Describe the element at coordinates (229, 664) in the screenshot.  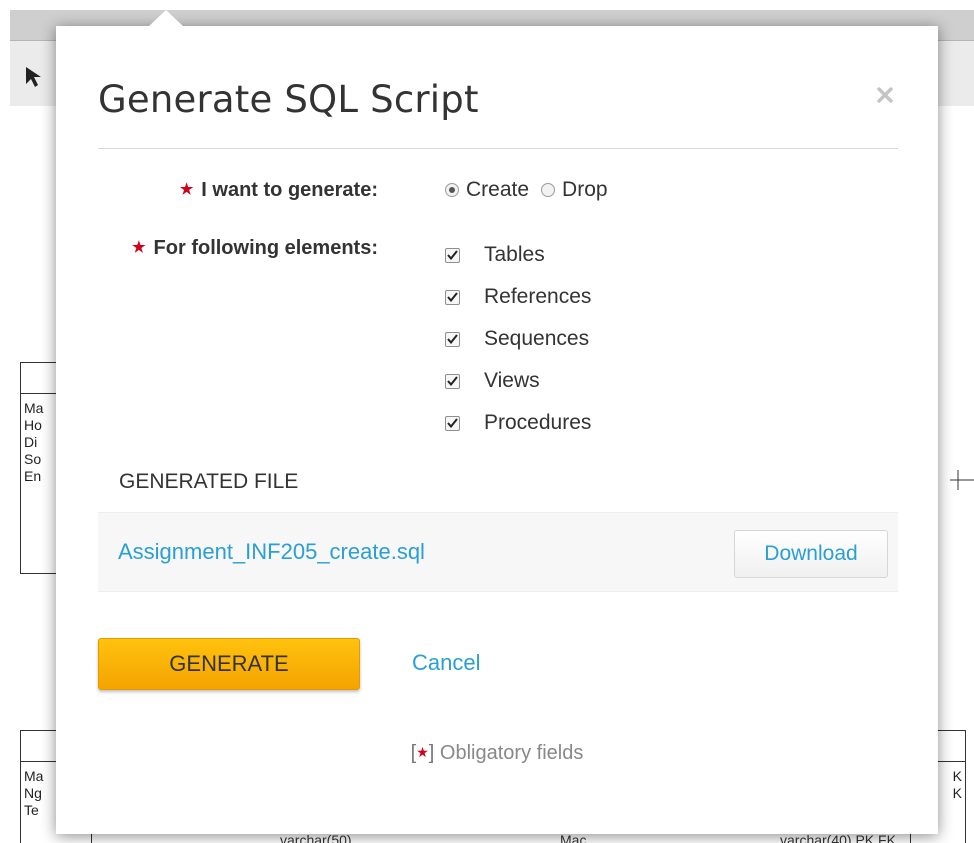
I see `generate-button: GENERATE` at that location.